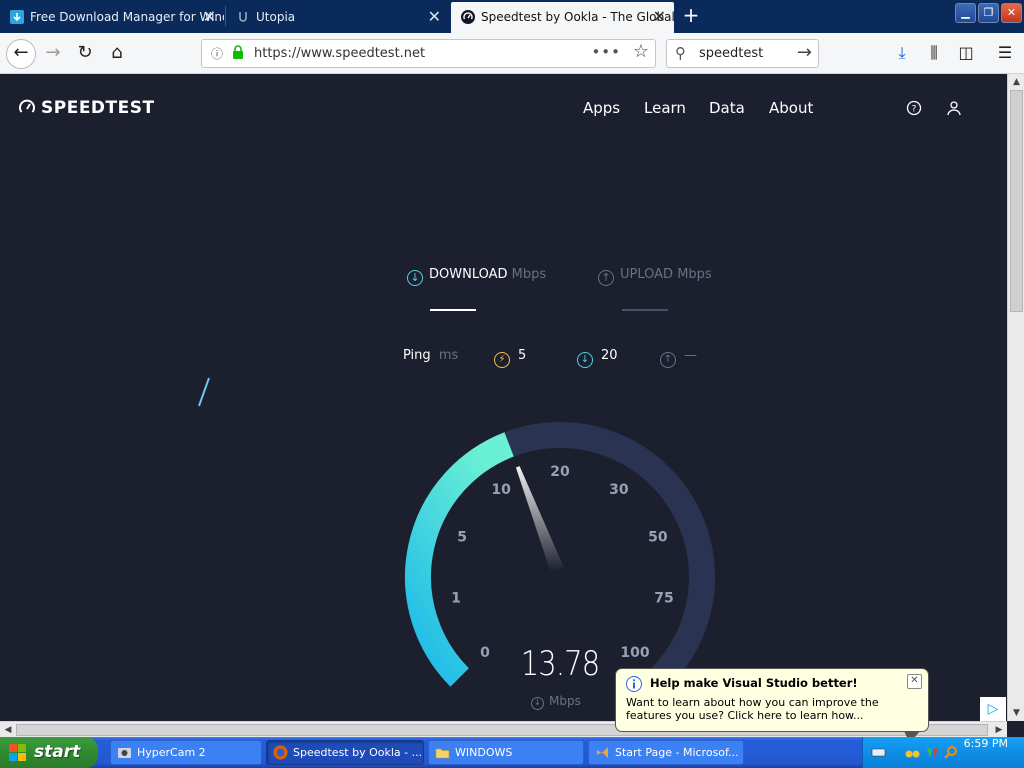 The height and width of the screenshot is (768, 1024). I want to click on download-arrow-icon: ↓, so click(415, 278).